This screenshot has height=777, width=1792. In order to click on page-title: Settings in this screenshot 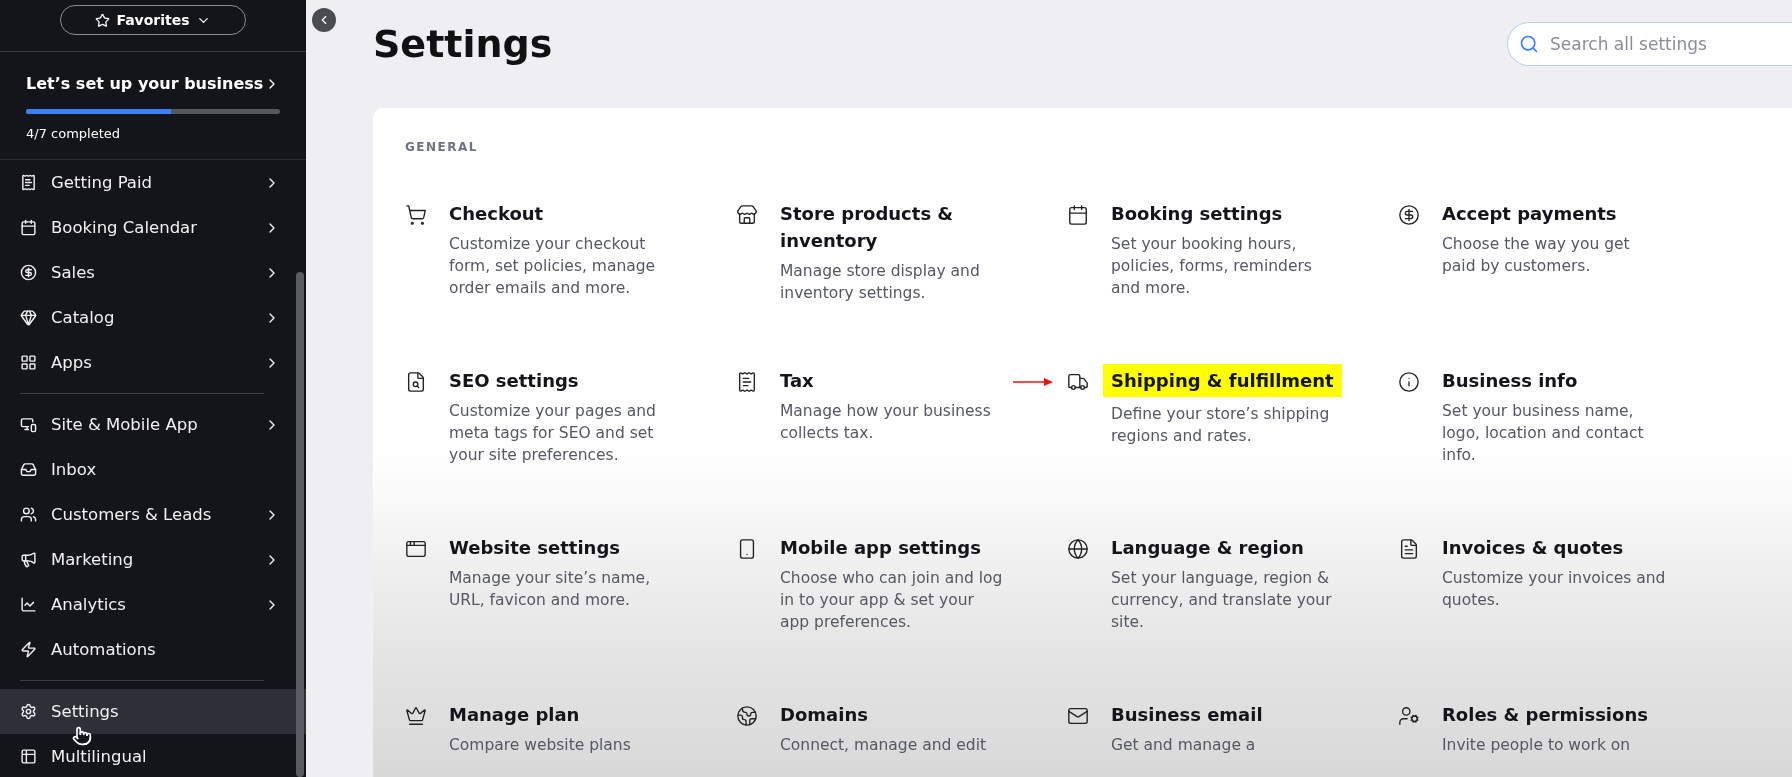, I will do `click(463, 44)`.